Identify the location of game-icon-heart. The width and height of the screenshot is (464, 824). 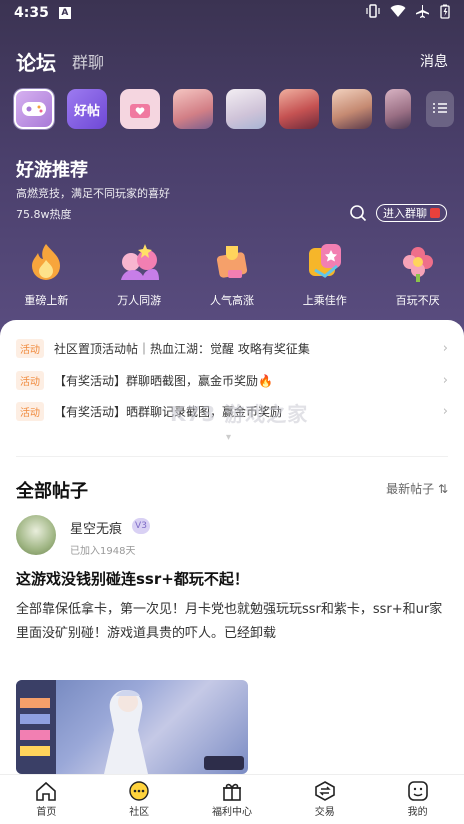
(140, 109).